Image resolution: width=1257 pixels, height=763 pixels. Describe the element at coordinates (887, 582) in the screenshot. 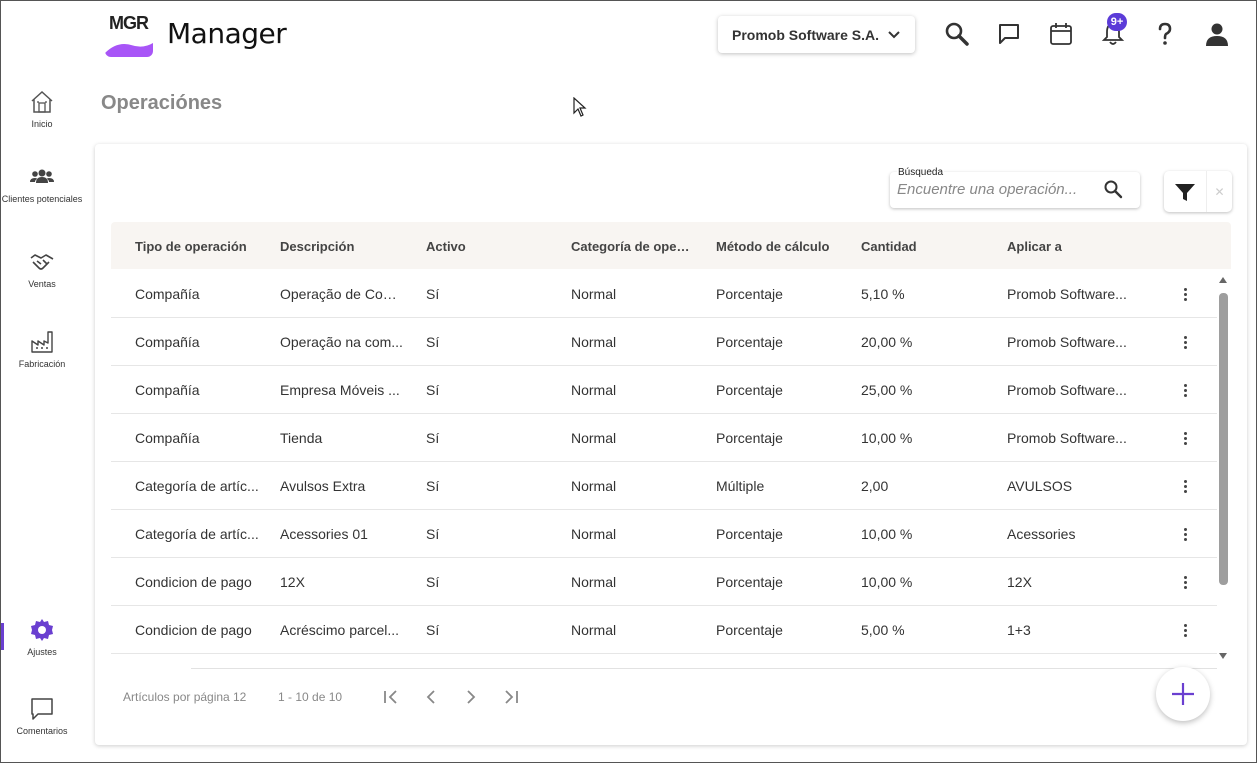

I see `table-cell: 10,00 %` at that location.